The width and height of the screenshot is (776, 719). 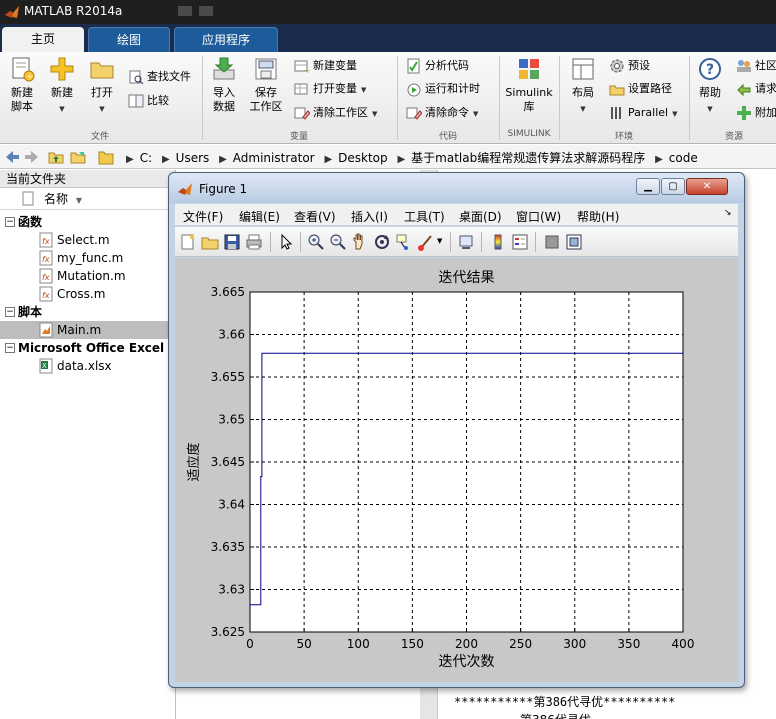 What do you see at coordinates (88, 330) in the screenshot?
I see `list-item-selected: Main.m` at bounding box center [88, 330].